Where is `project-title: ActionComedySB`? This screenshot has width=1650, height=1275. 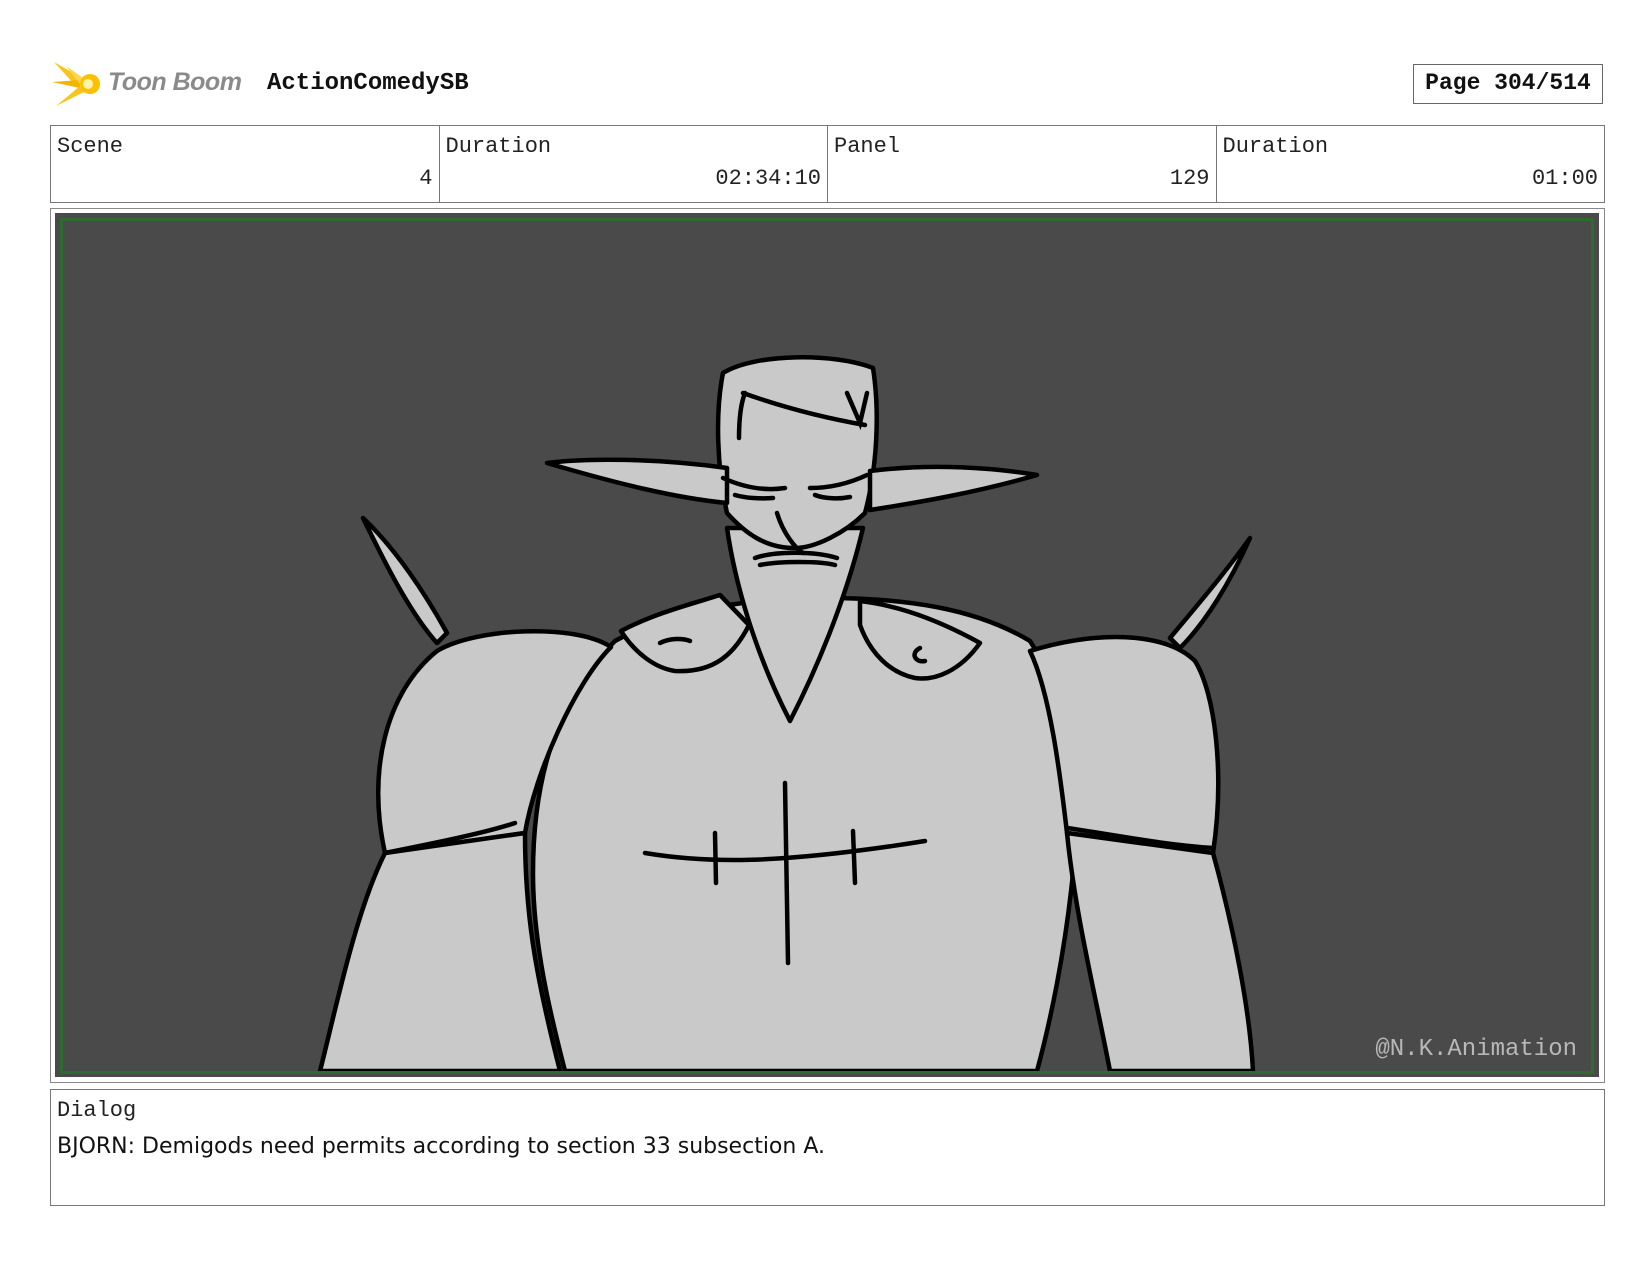 project-title: ActionComedySB is located at coordinates (368, 83).